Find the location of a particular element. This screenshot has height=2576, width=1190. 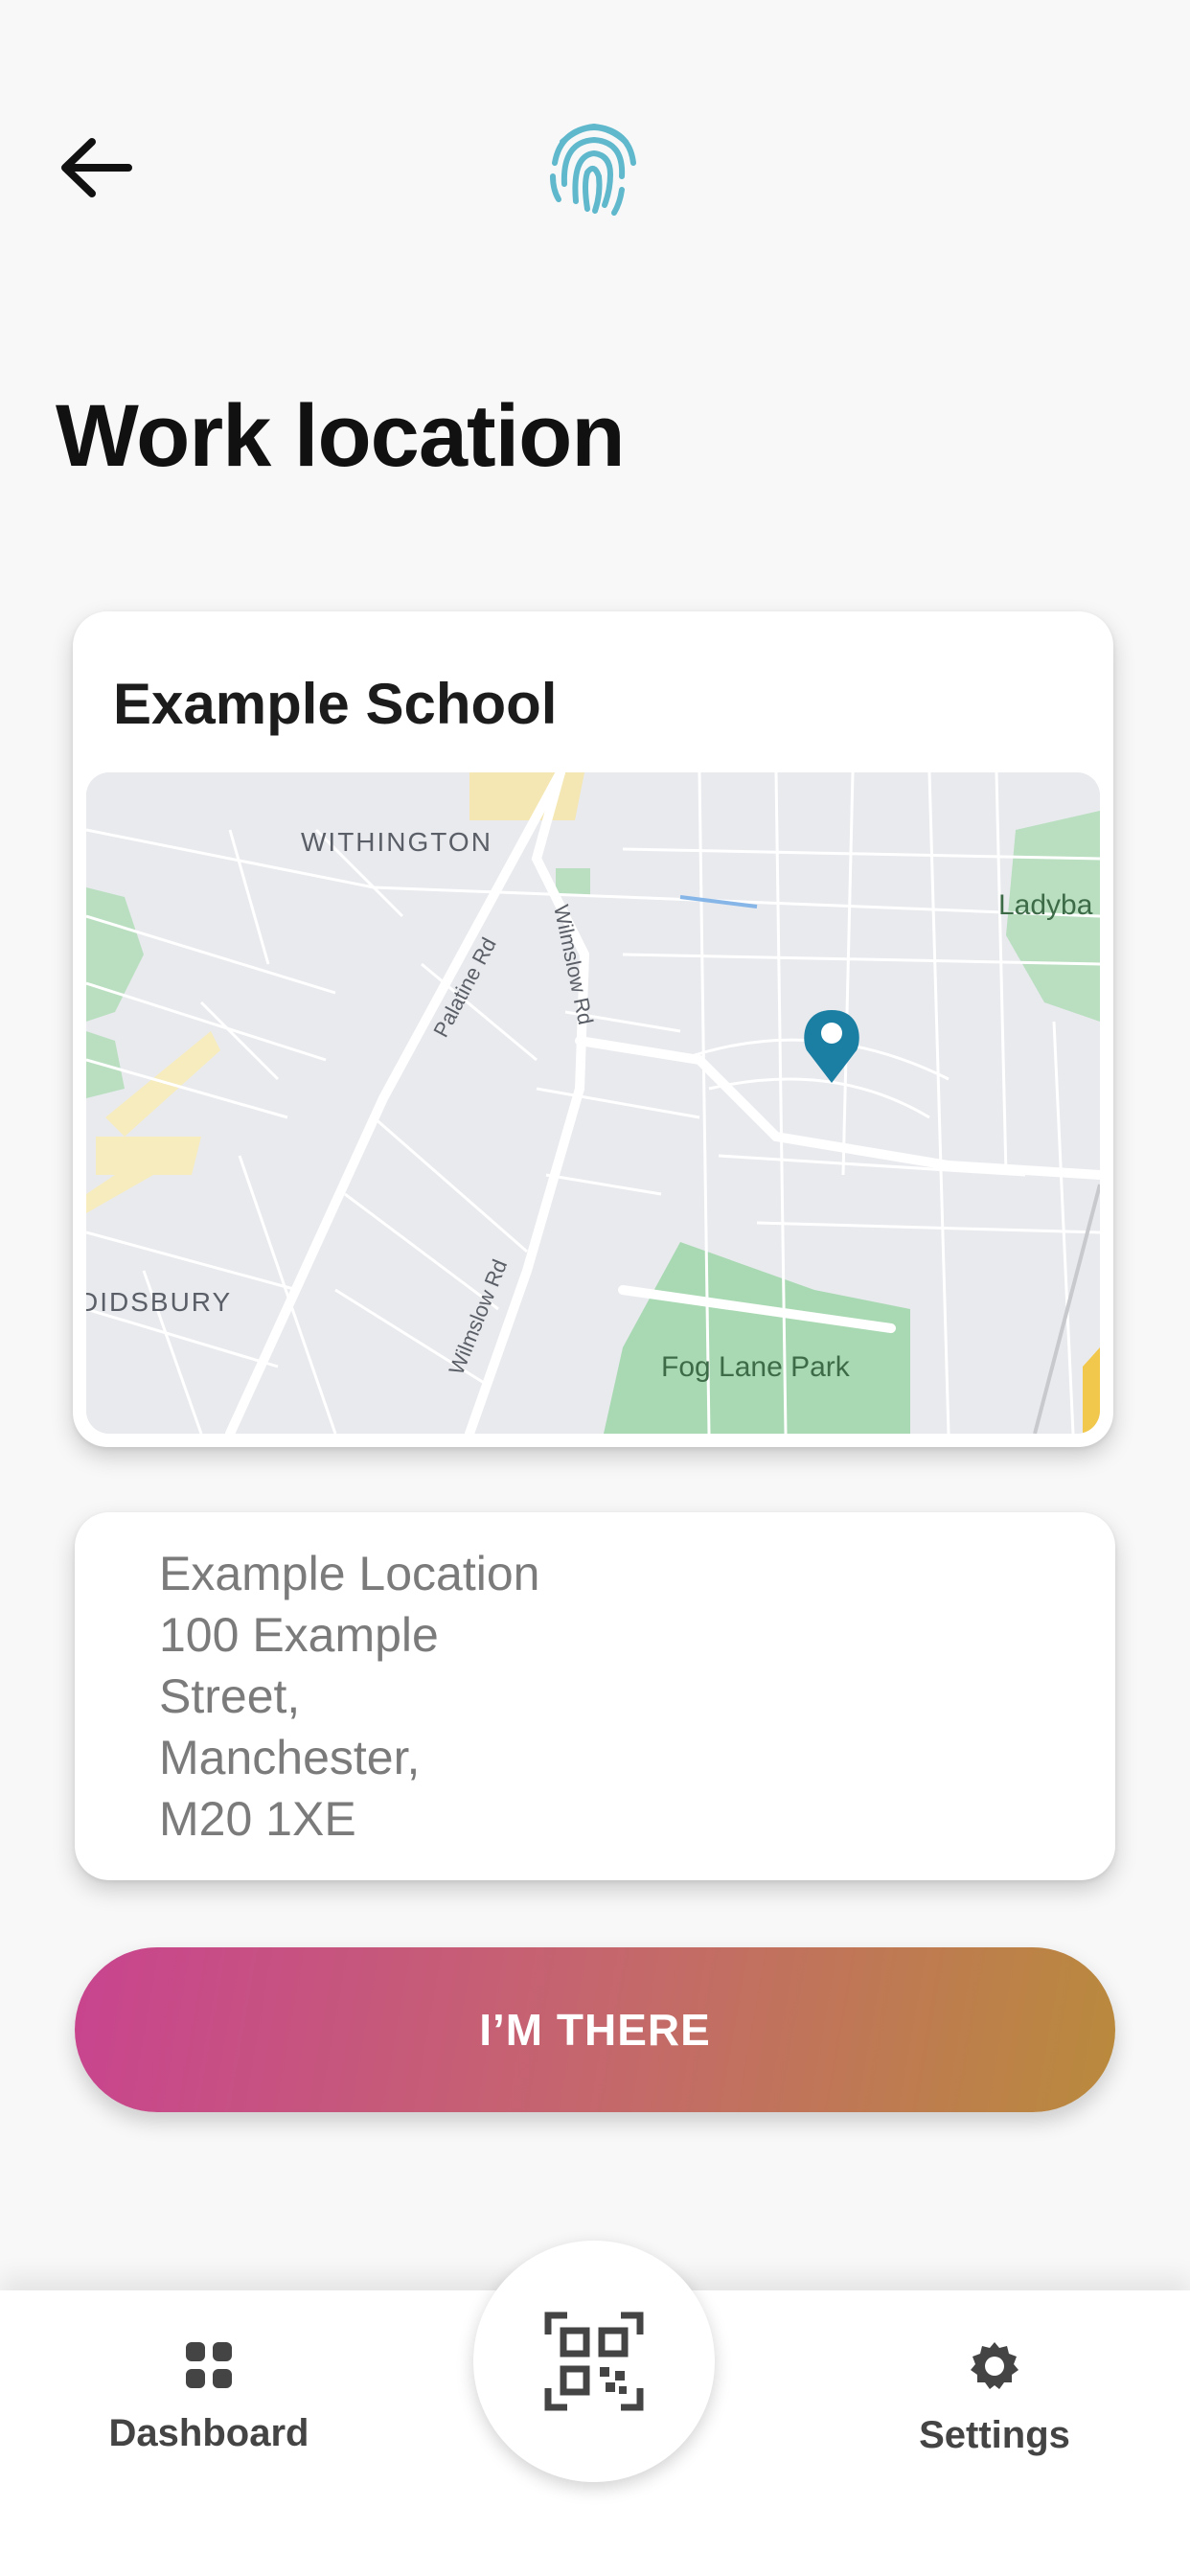

map-label: Fog Lane Park is located at coordinates (756, 1367).